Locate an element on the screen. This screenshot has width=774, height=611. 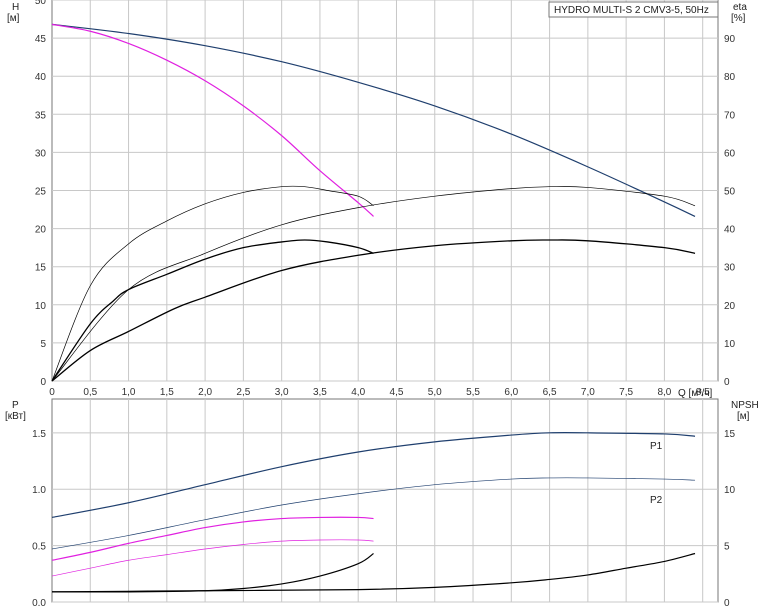
power-y-tick-label: 1.0 is located at coordinates (39, 490).